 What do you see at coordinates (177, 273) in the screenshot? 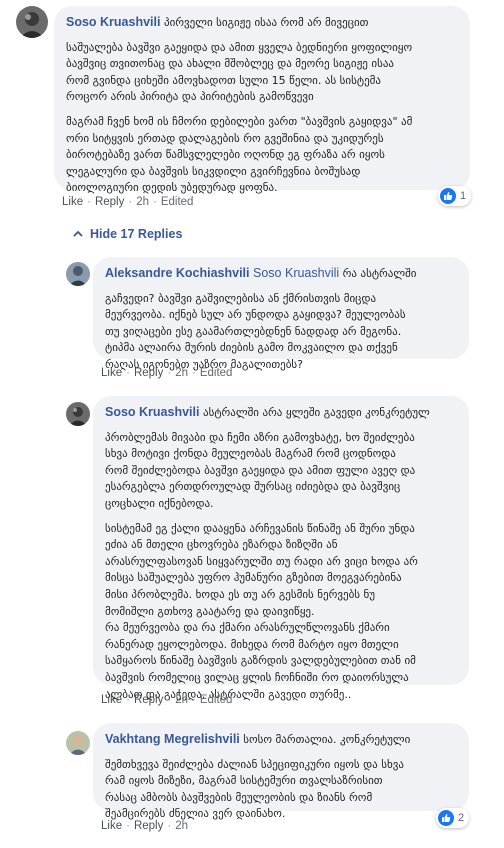
I see `comment-author: Aleksandre Kochiashvili` at bounding box center [177, 273].